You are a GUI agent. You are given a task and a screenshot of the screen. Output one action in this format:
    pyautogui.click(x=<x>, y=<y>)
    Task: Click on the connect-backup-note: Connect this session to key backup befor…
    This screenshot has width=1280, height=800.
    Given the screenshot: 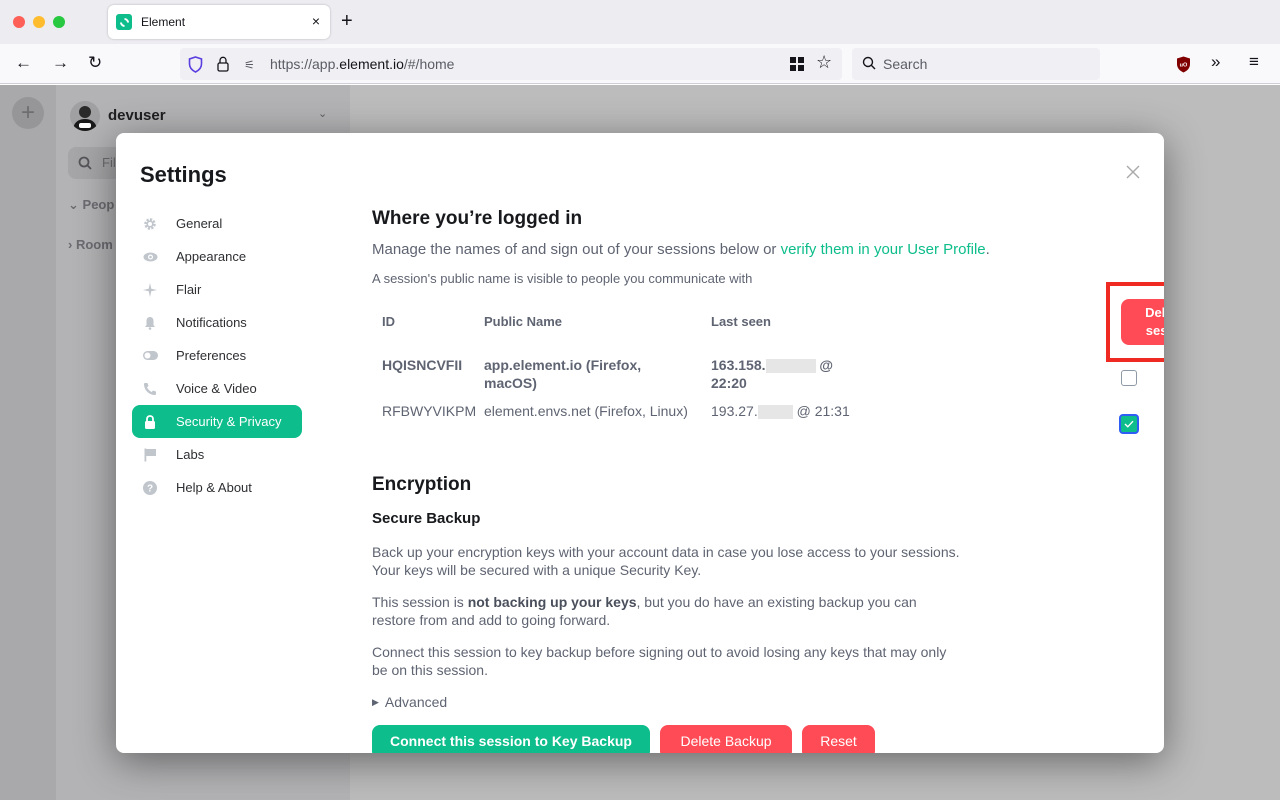 What is the action you would take?
    pyautogui.click(x=659, y=661)
    